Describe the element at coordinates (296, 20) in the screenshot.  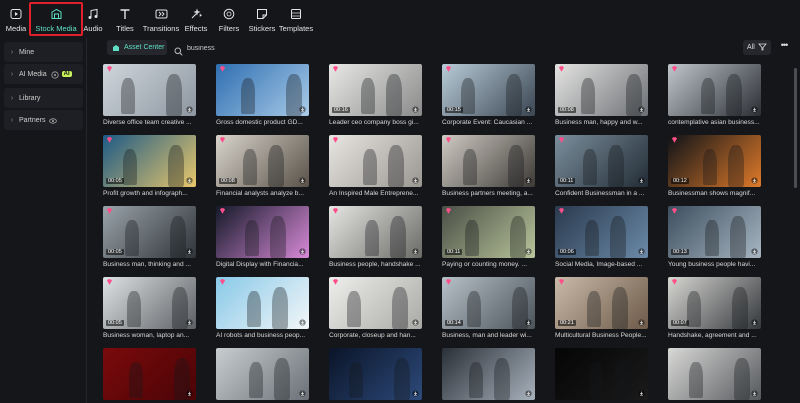
I see `tab-templates: Templates` at that location.